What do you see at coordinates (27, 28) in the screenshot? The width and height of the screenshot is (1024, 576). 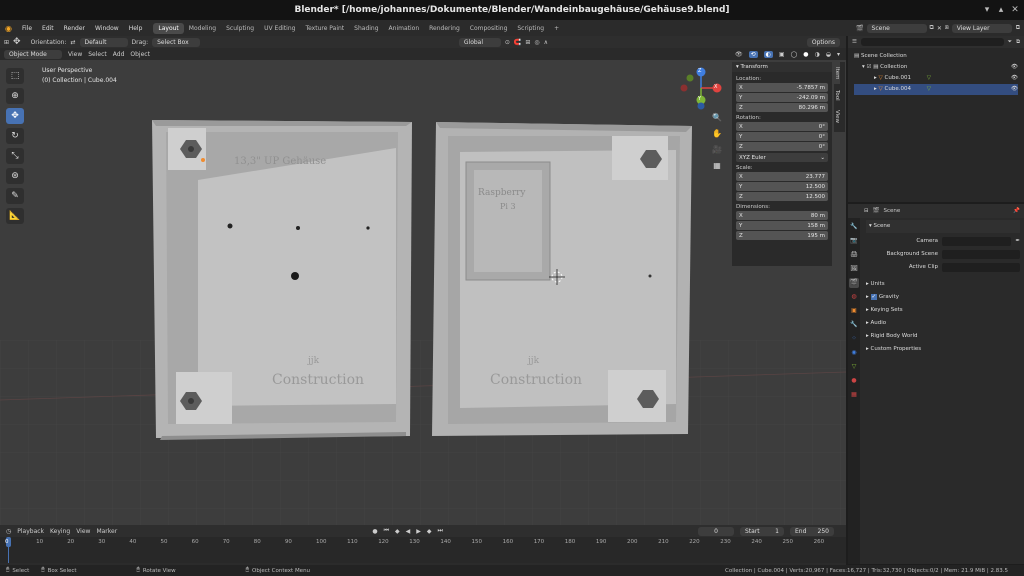 I see `menu-file: File` at bounding box center [27, 28].